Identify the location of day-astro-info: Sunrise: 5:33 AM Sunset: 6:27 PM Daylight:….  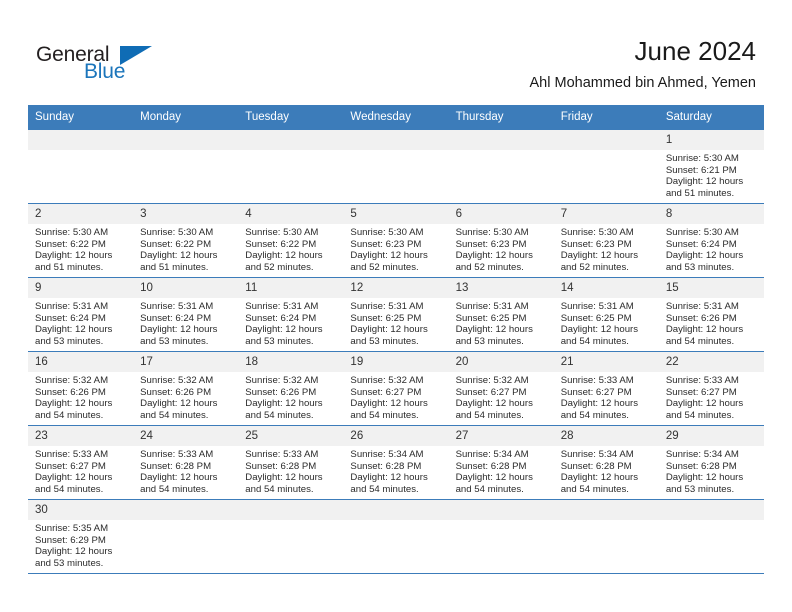
(80, 470).